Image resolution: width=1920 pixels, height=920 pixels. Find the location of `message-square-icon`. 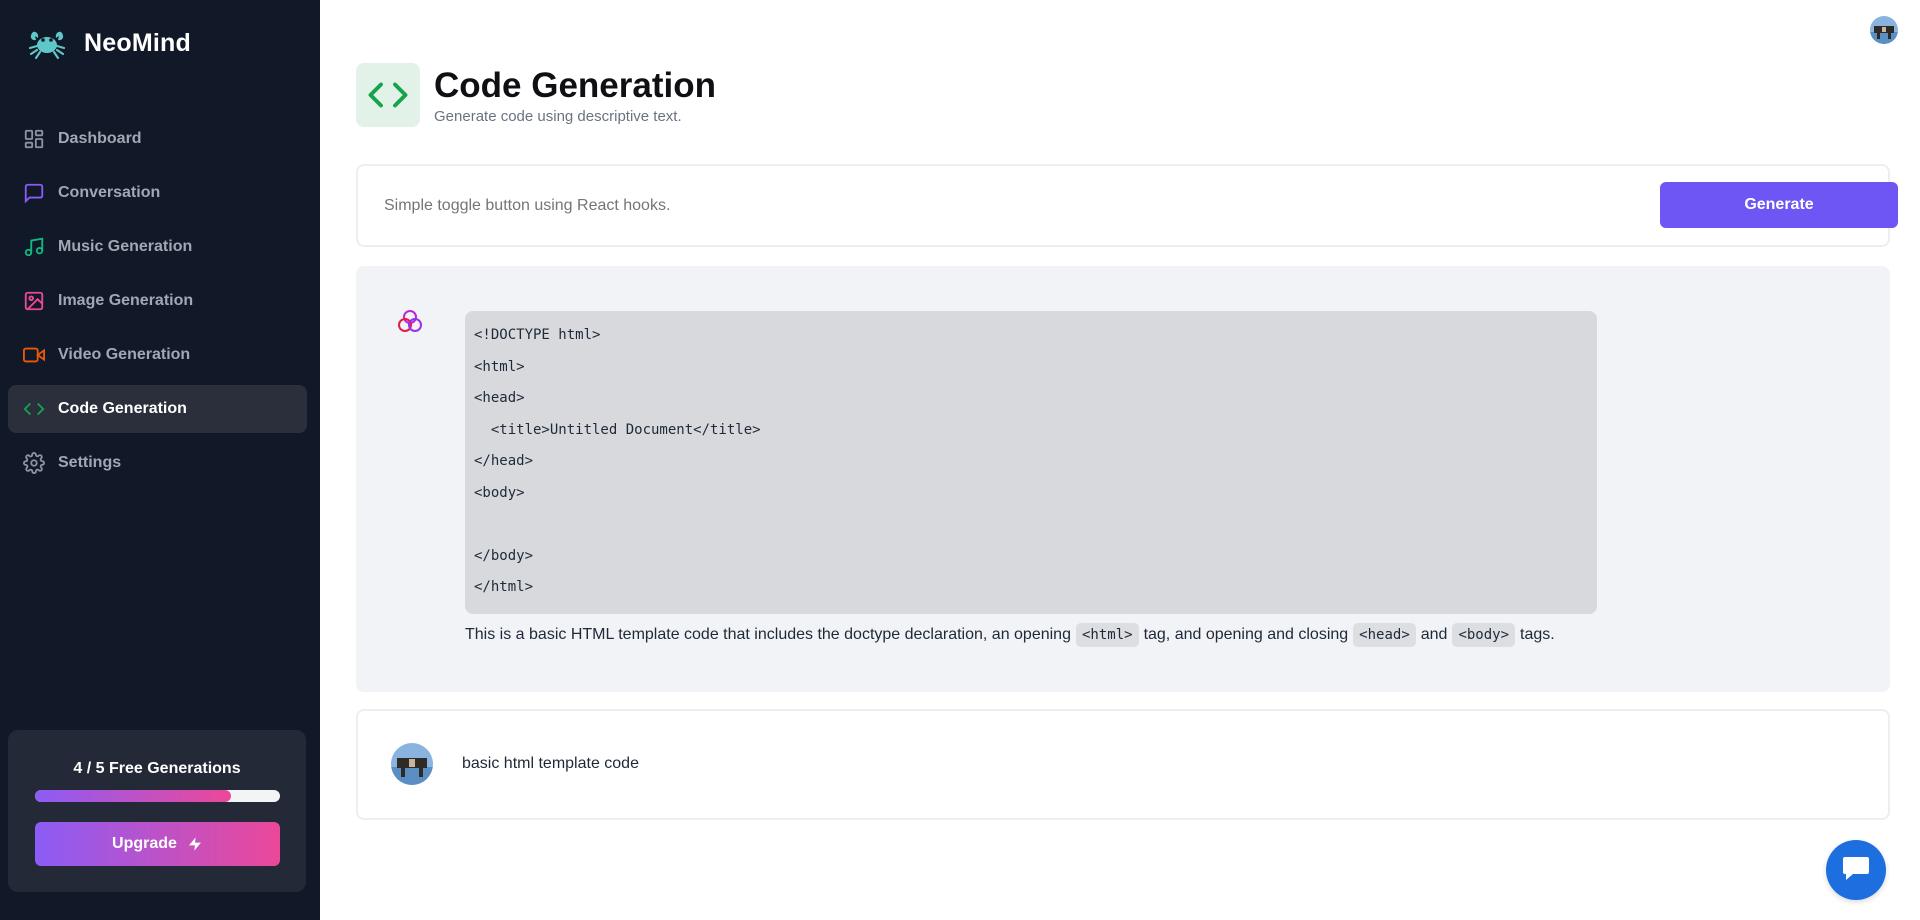

message-square-icon is located at coordinates (34, 193).